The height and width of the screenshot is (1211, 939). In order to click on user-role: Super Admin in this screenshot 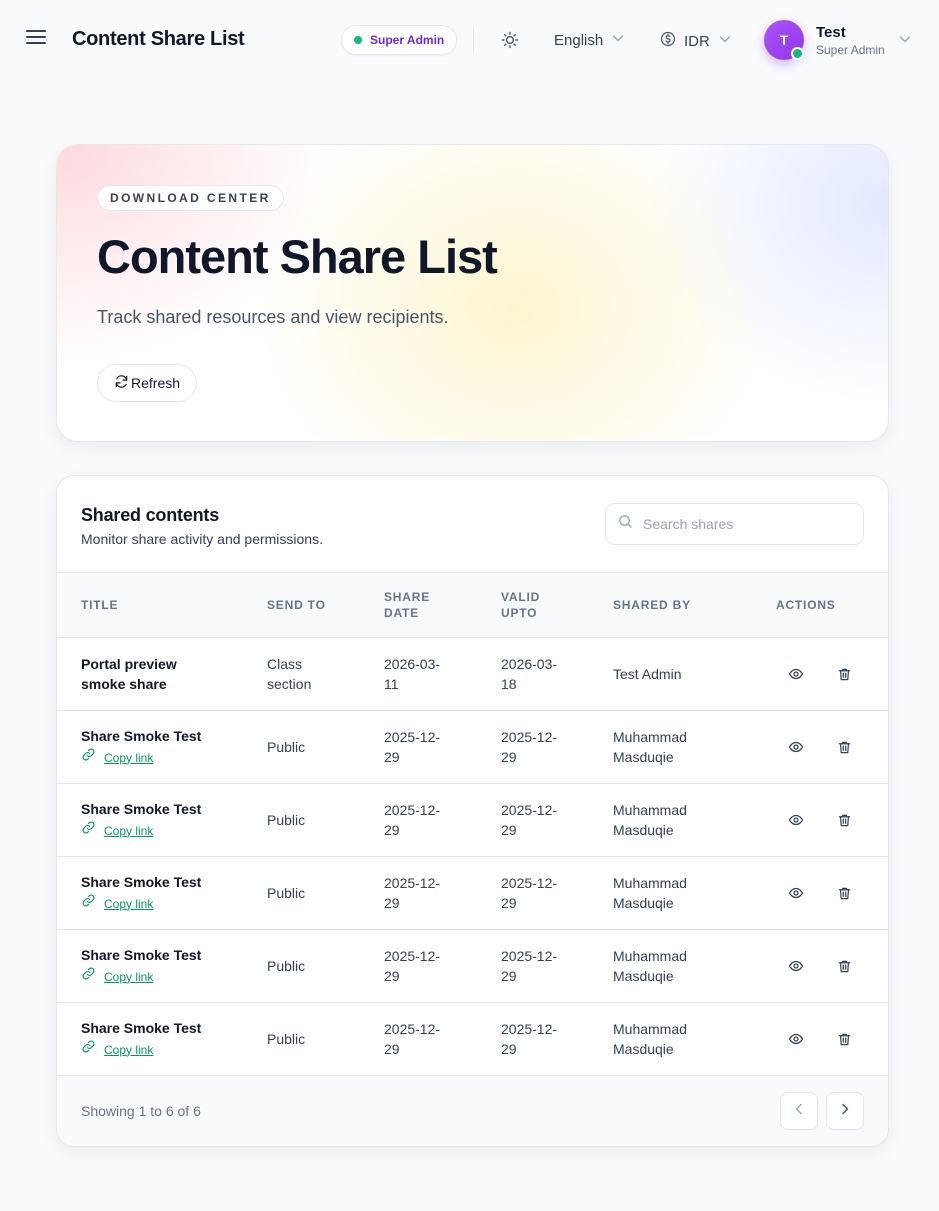, I will do `click(850, 50)`.